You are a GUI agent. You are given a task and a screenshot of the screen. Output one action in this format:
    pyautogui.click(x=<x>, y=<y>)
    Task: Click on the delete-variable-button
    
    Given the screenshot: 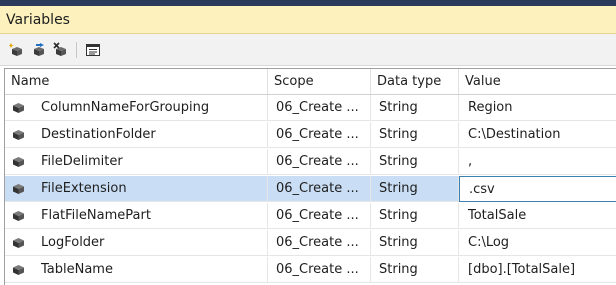 What is the action you would take?
    pyautogui.click(x=61, y=50)
    